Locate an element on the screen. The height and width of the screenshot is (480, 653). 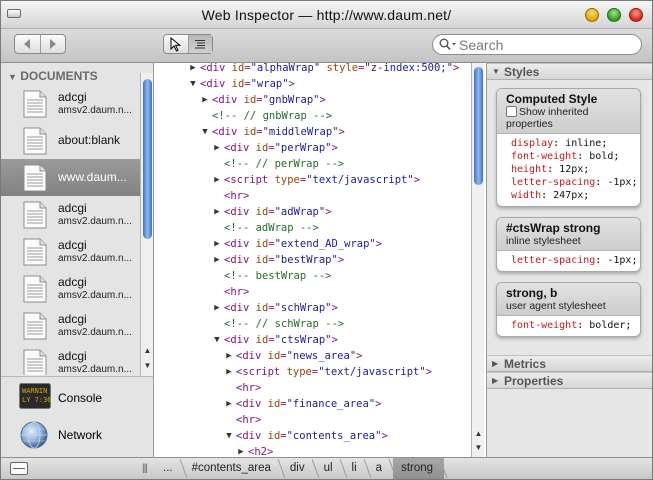
node-search-button is located at coordinates (176, 44).